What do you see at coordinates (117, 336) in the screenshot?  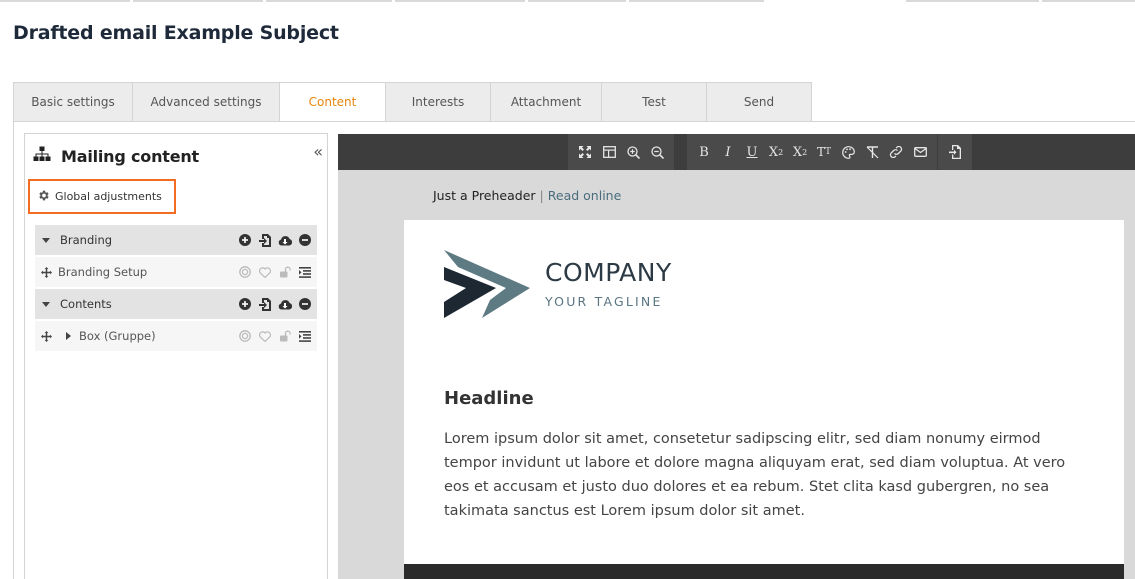 I see `tree-label: Box (Gruppe)` at bounding box center [117, 336].